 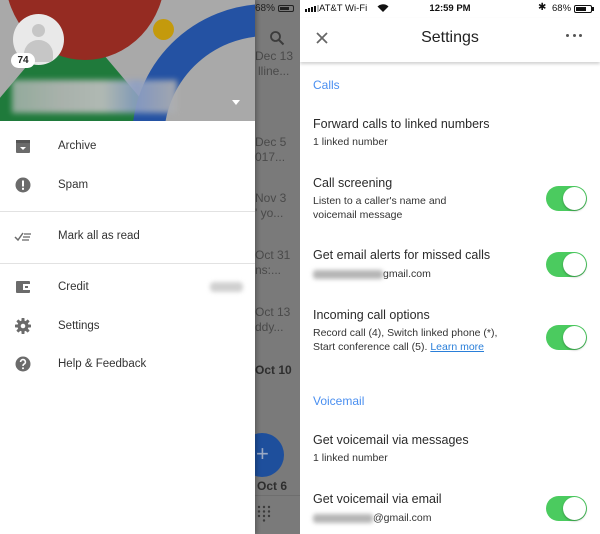 What do you see at coordinates (79, 326) in the screenshot?
I see `menu-label: Settings` at bounding box center [79, 326].